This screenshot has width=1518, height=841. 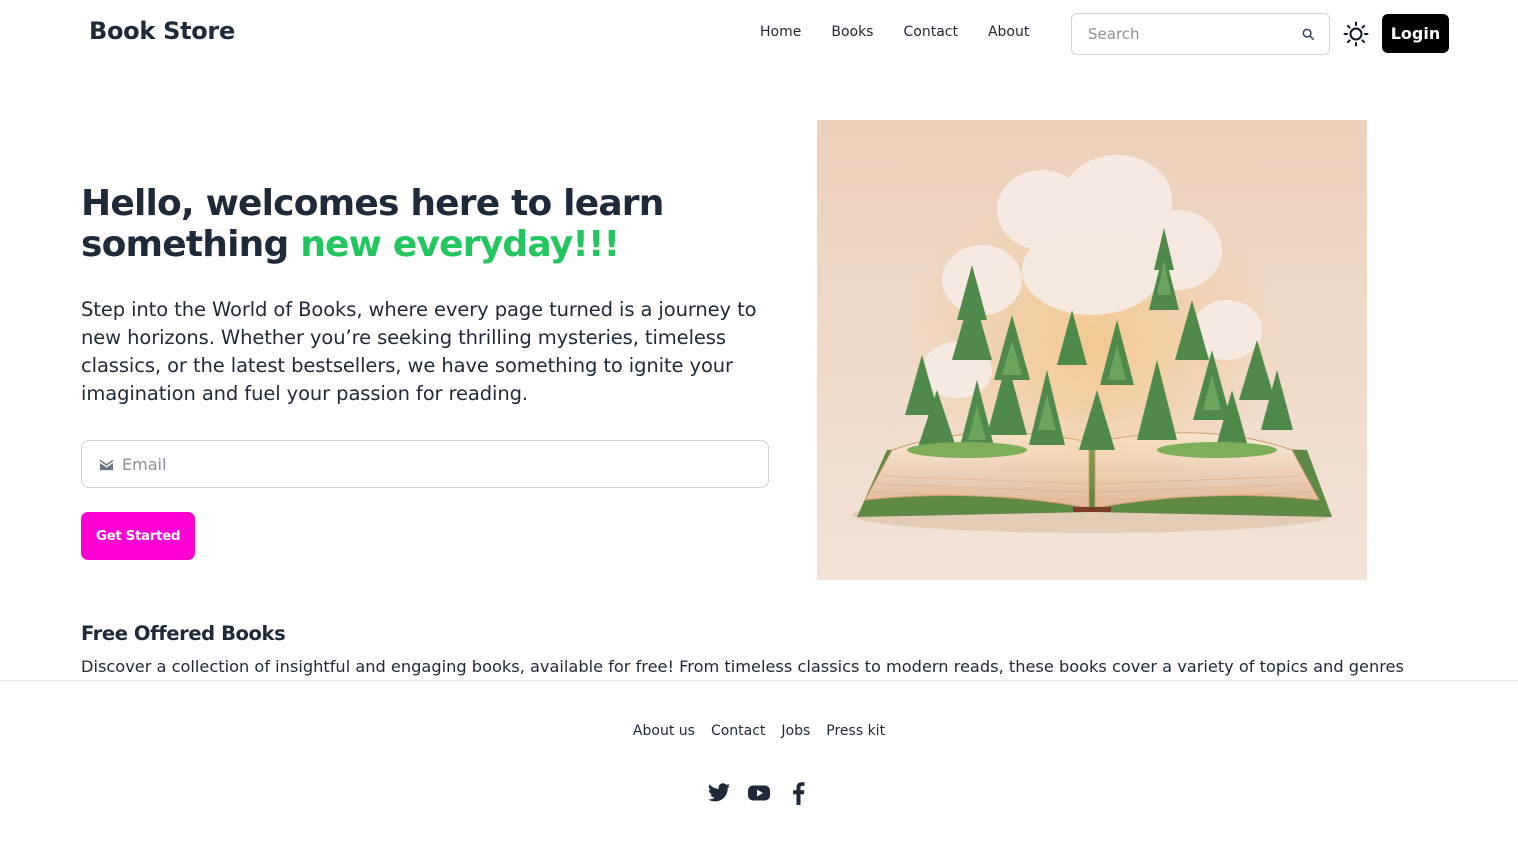 I want to click on email-field, so click(x=425, y=464).